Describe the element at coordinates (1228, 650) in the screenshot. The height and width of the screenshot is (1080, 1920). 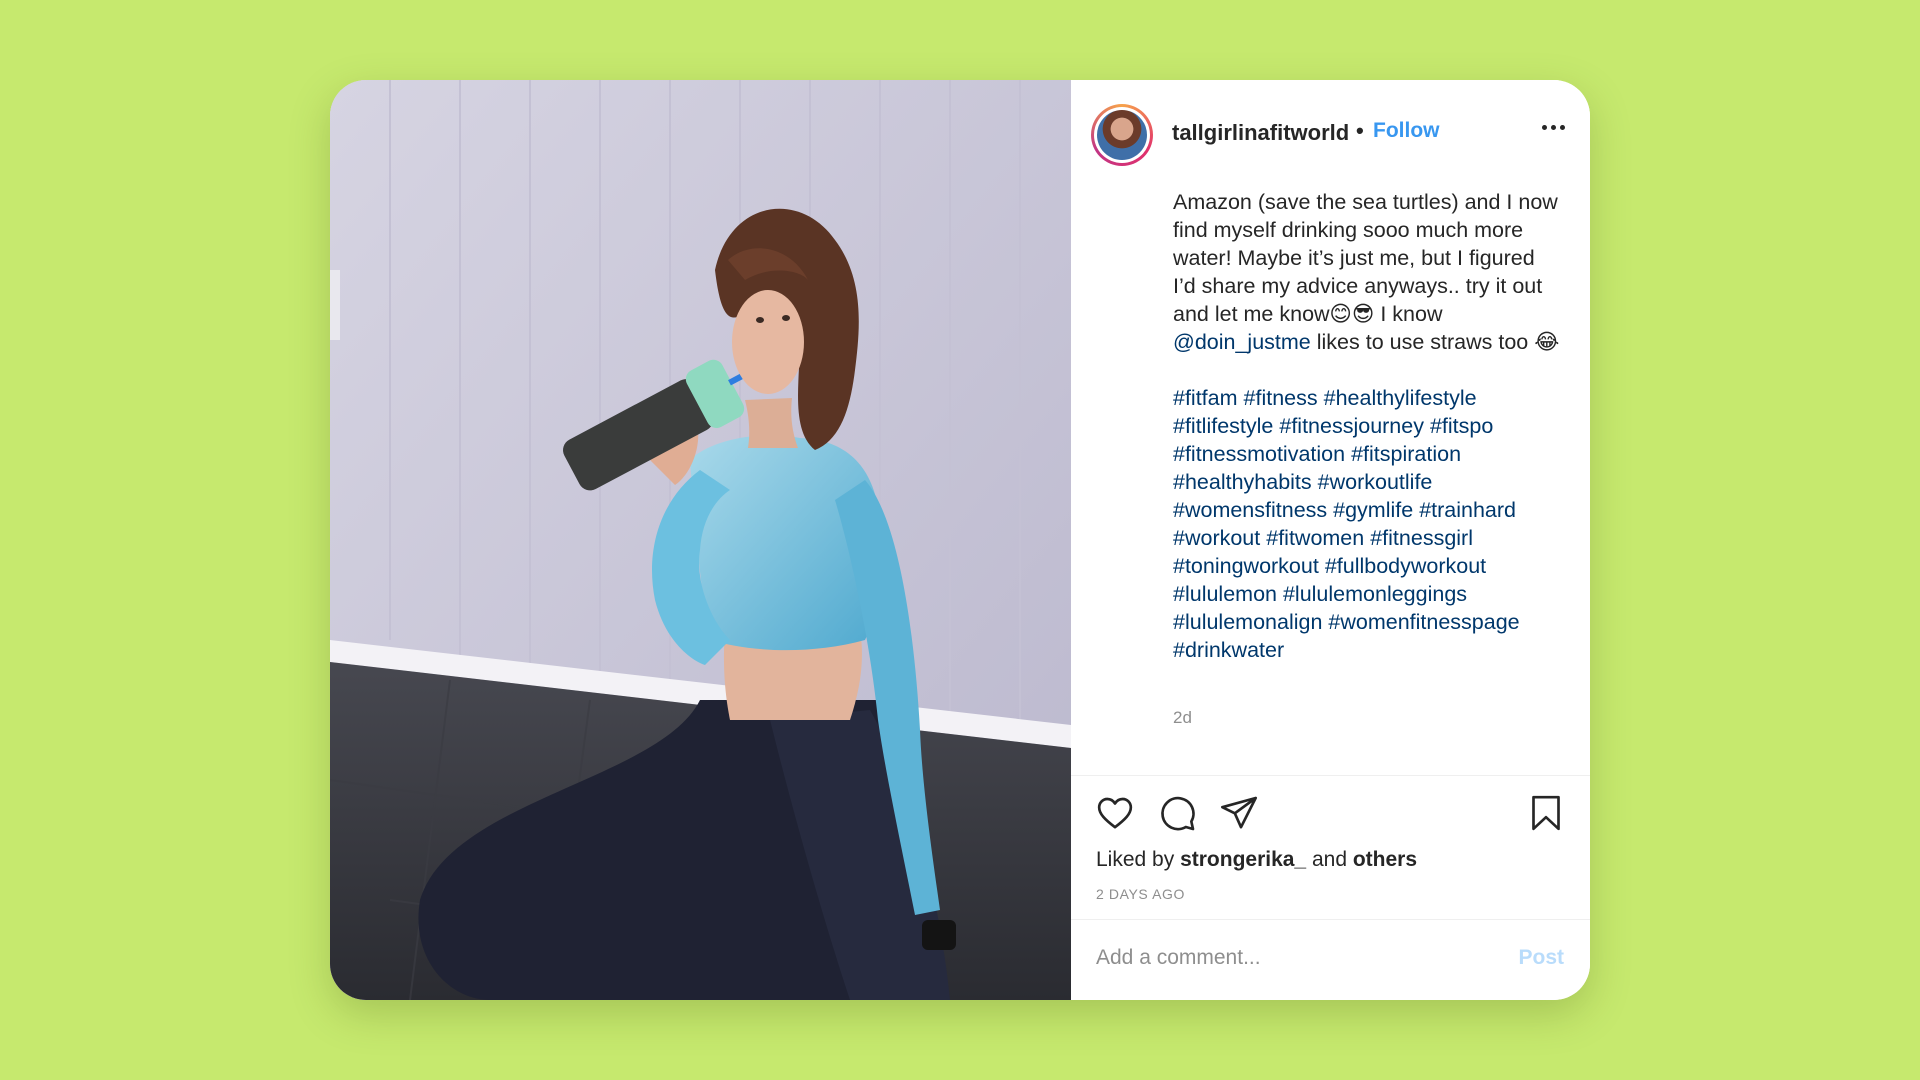
I see `hashtag-link: #drinkwater` at that location.